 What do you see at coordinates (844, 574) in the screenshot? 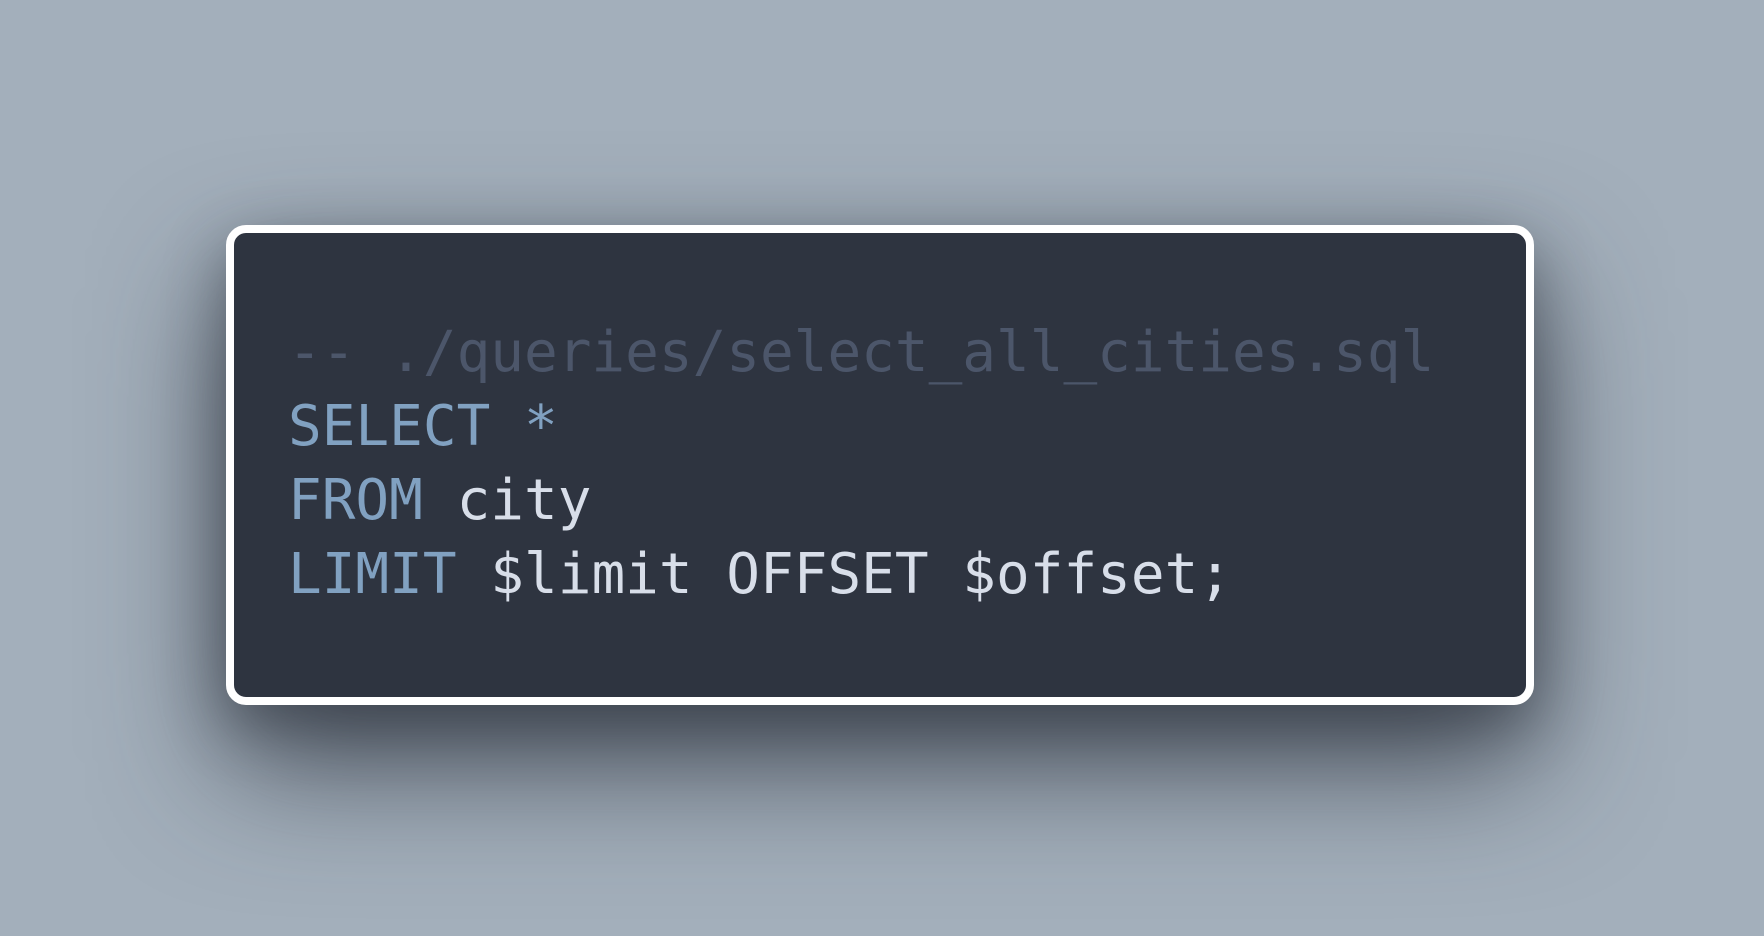
I see `limit-offset-token: $limit OFFSET $offset;` at bounding box center [844, 574].